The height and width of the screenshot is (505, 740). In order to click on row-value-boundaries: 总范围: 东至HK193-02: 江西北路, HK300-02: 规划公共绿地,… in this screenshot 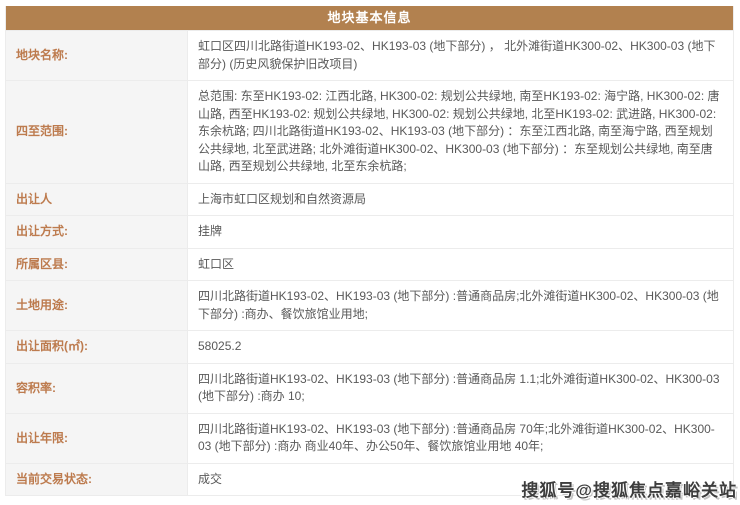, I will do `click(460, 132)`.